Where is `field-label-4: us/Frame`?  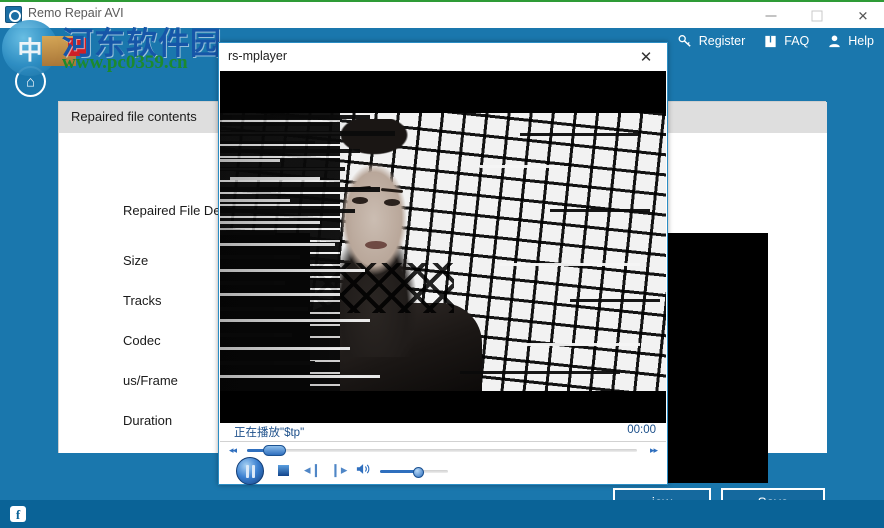
field-label-4: us/Frame is located at coordinates (150, 380).